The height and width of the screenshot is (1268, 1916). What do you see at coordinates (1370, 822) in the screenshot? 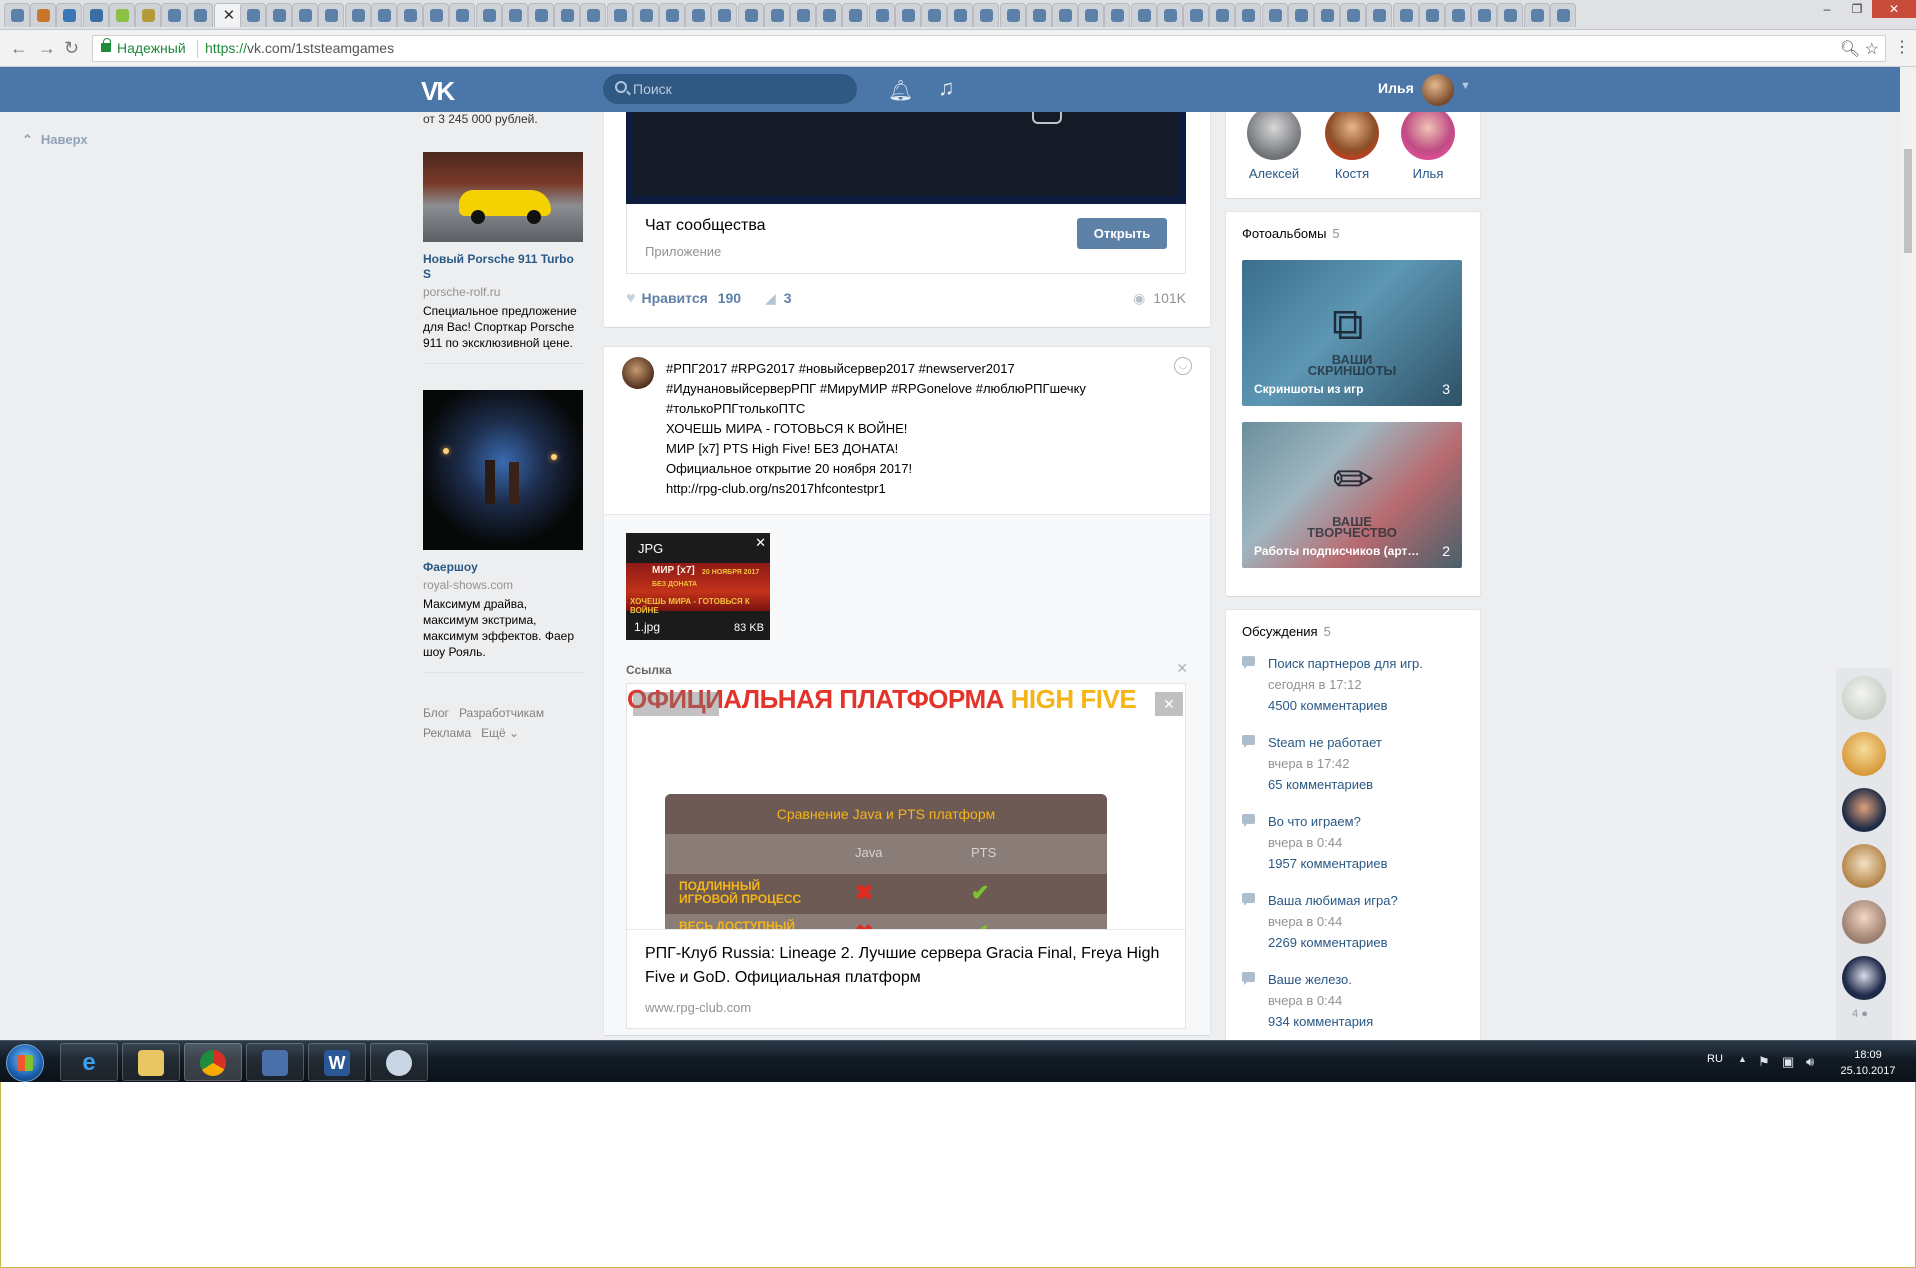
I see `discussion-title: Во что играем?` at bounding box center [1370, 822].